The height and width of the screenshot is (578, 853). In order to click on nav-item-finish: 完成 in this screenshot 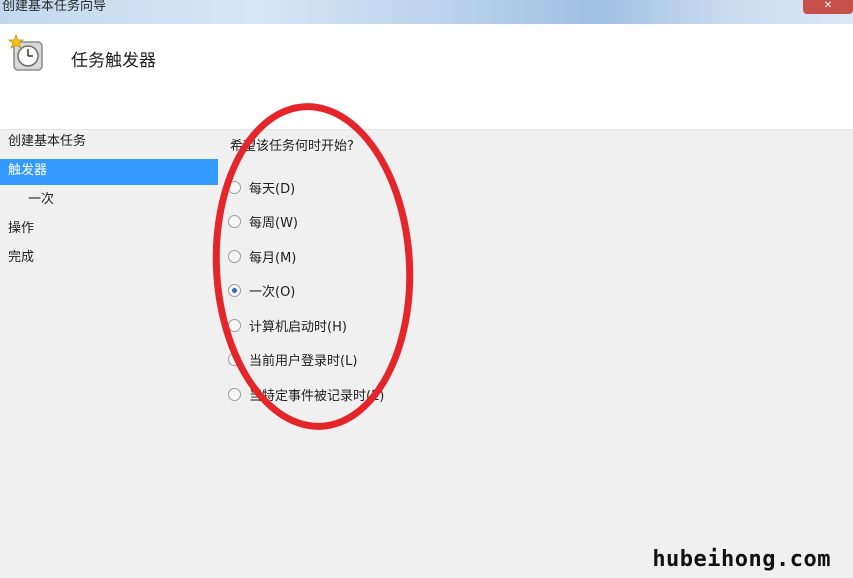, I will do `click(110, 260)`.